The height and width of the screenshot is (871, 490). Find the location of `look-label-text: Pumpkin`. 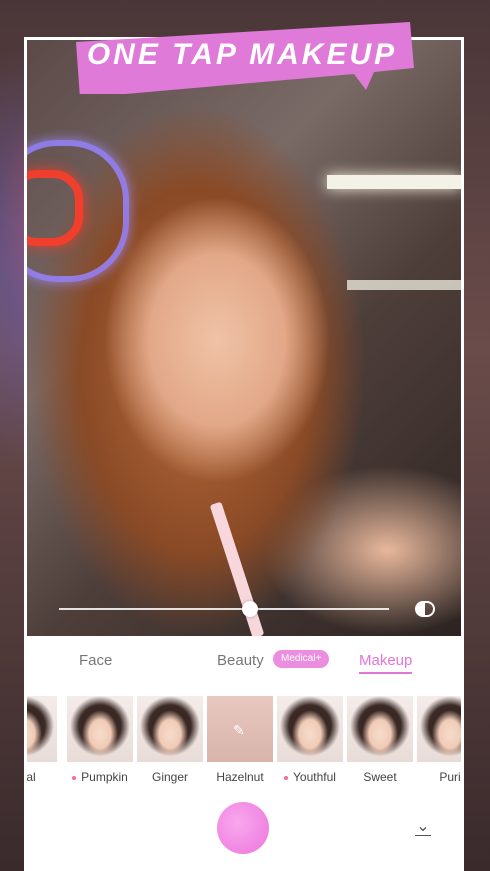

look-label-text: Pumpkin is located at coordinates (104, 777).